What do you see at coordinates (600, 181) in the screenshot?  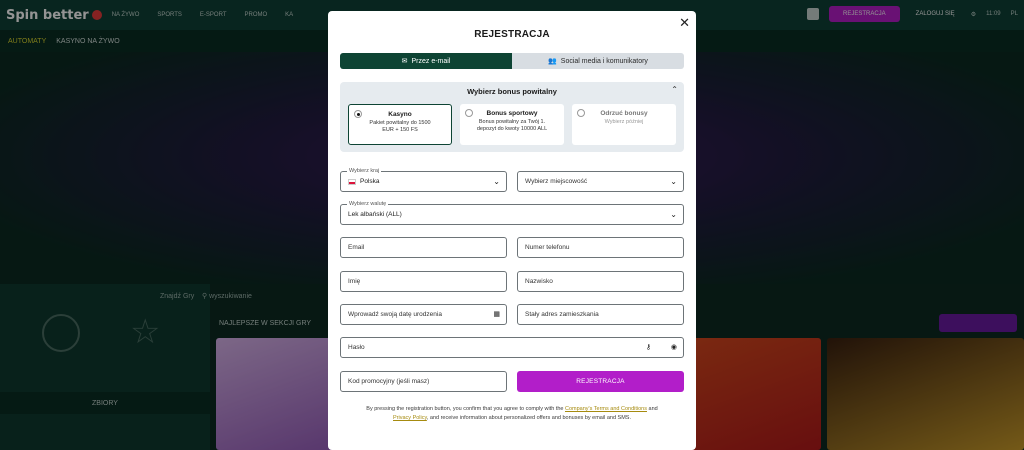 I see `city-select: Wybierz miejscowość ⌄` at bounding box center [600, 181].